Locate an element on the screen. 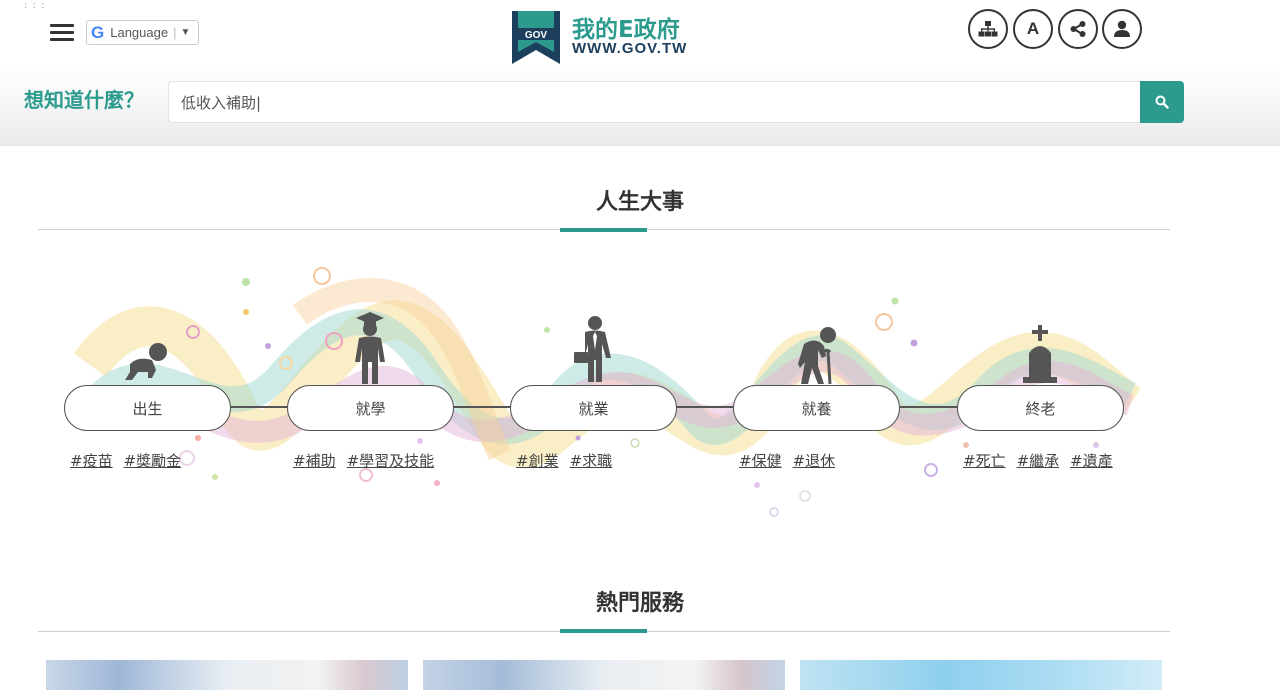 This screenshot has width=1280, height=690. school-tags: #補助 #學習及技能 is located at coordinates (369, 460).